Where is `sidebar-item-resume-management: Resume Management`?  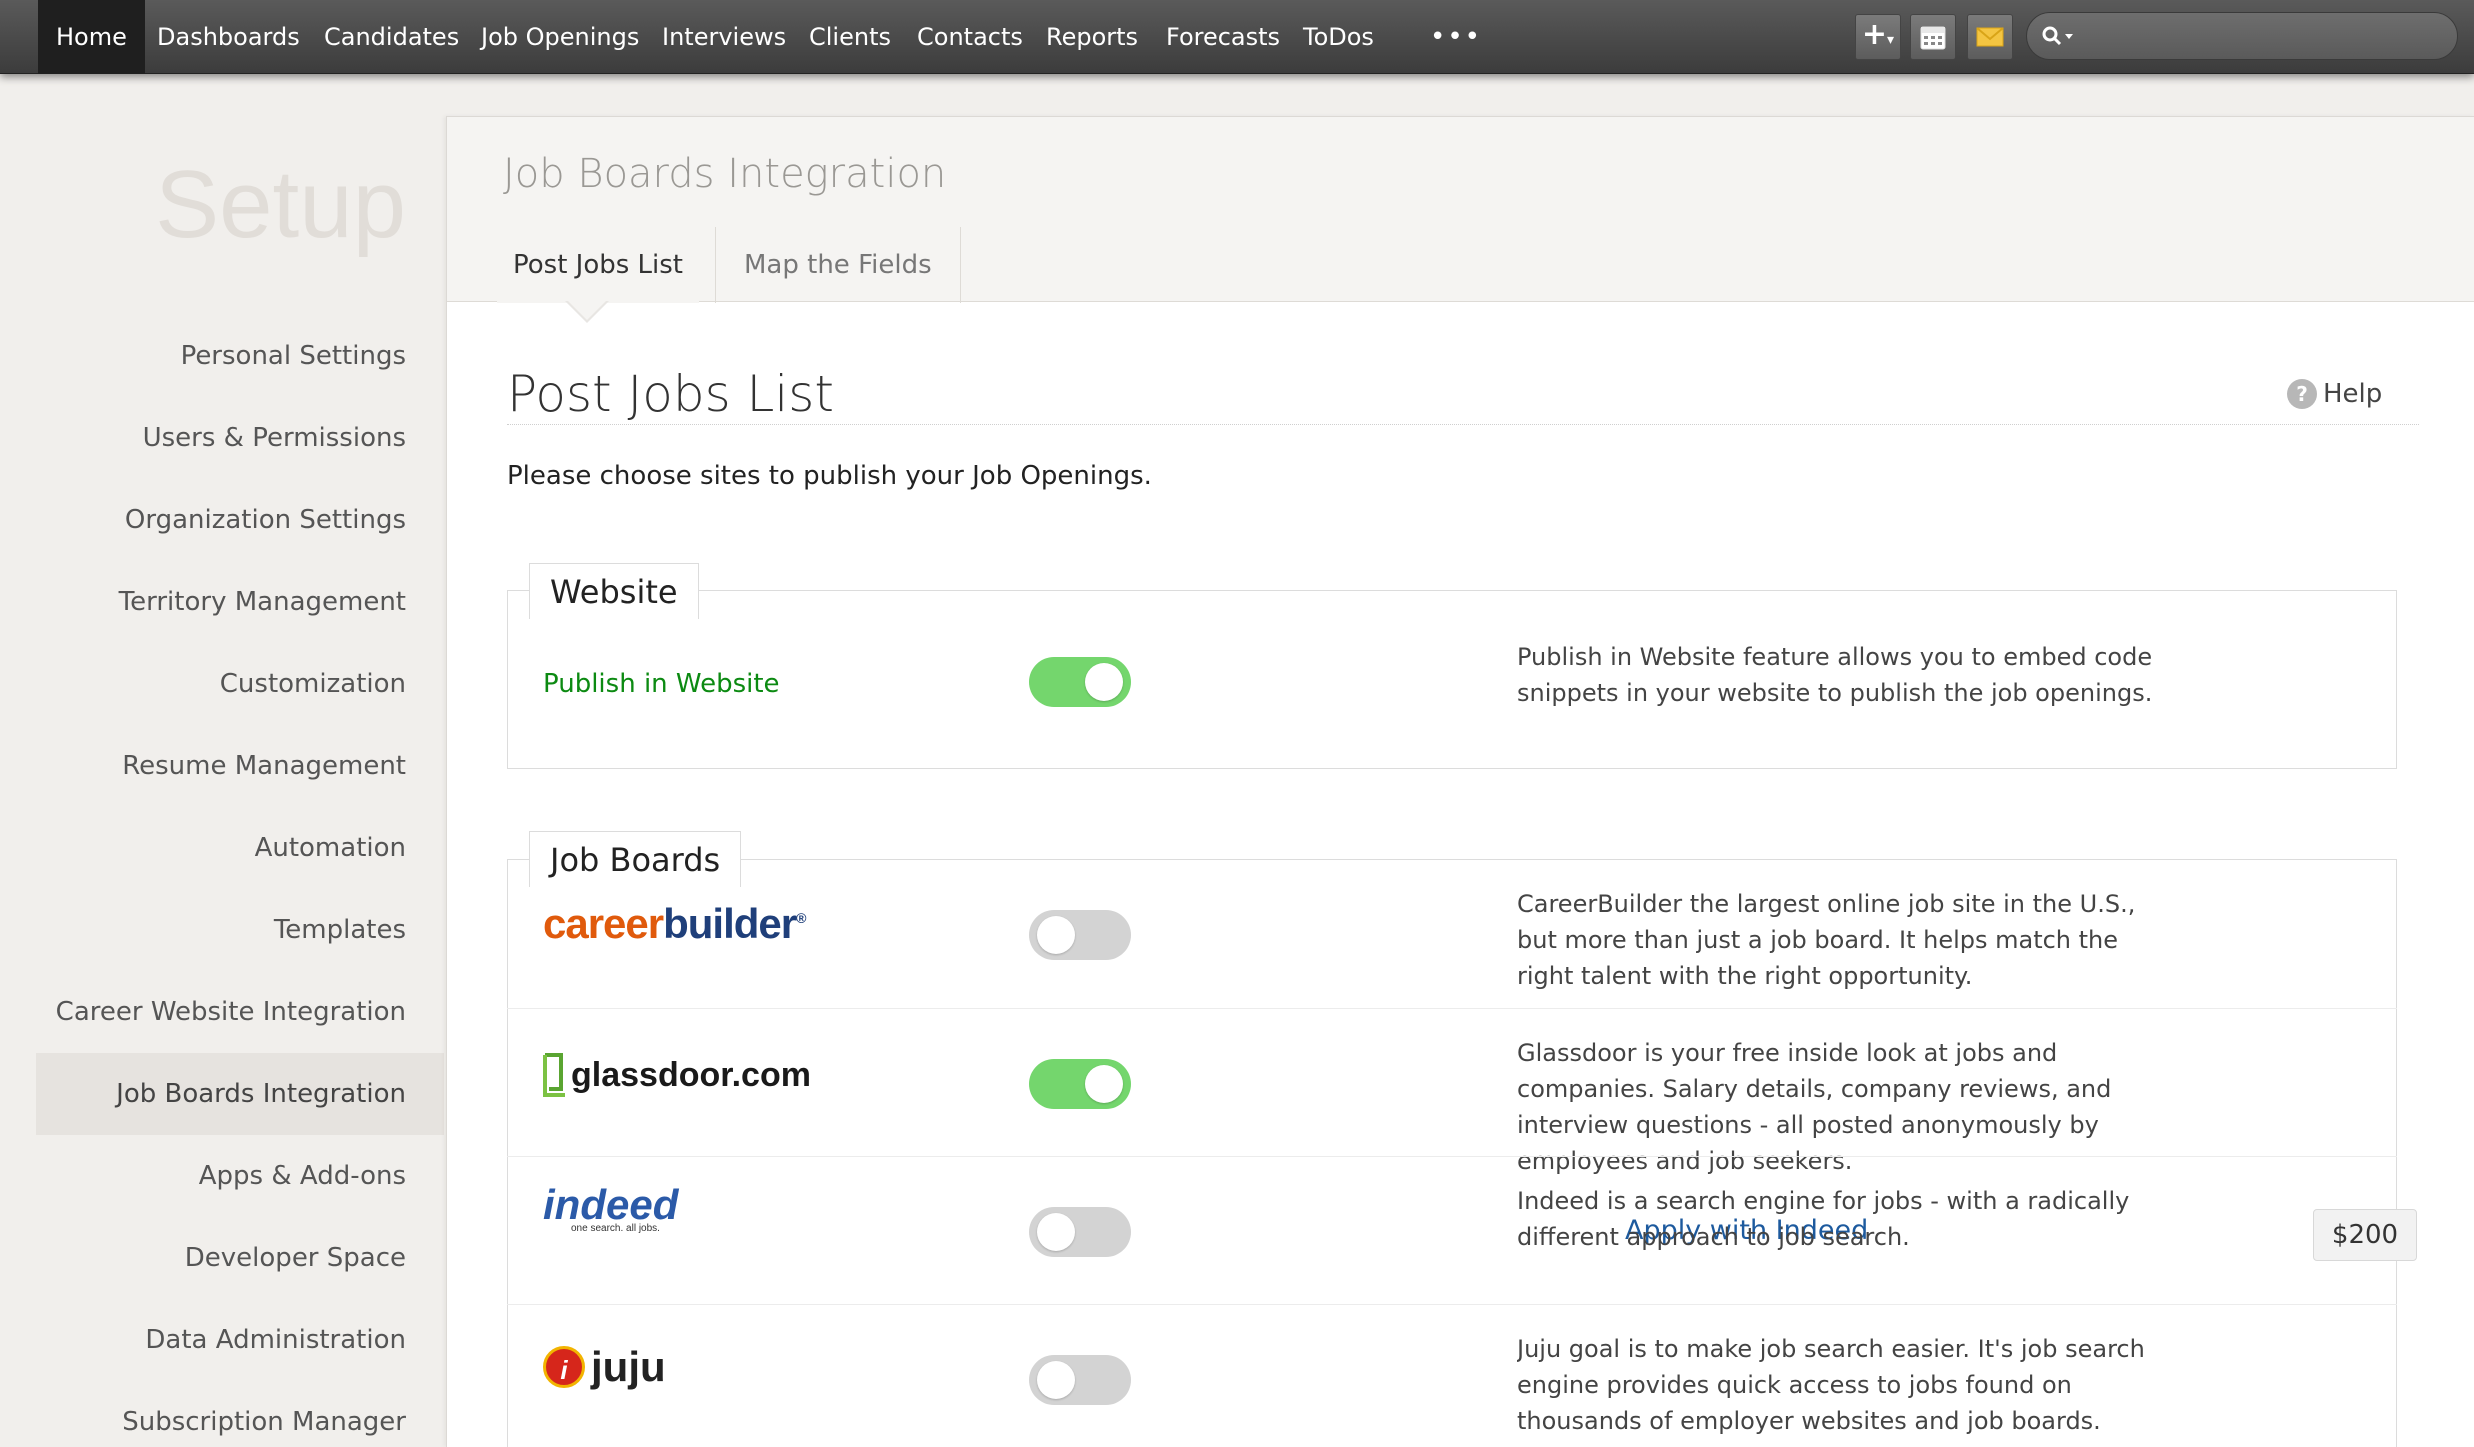 sidebar-item-resume-management: Resume Management is located at coordinates (240, 766).